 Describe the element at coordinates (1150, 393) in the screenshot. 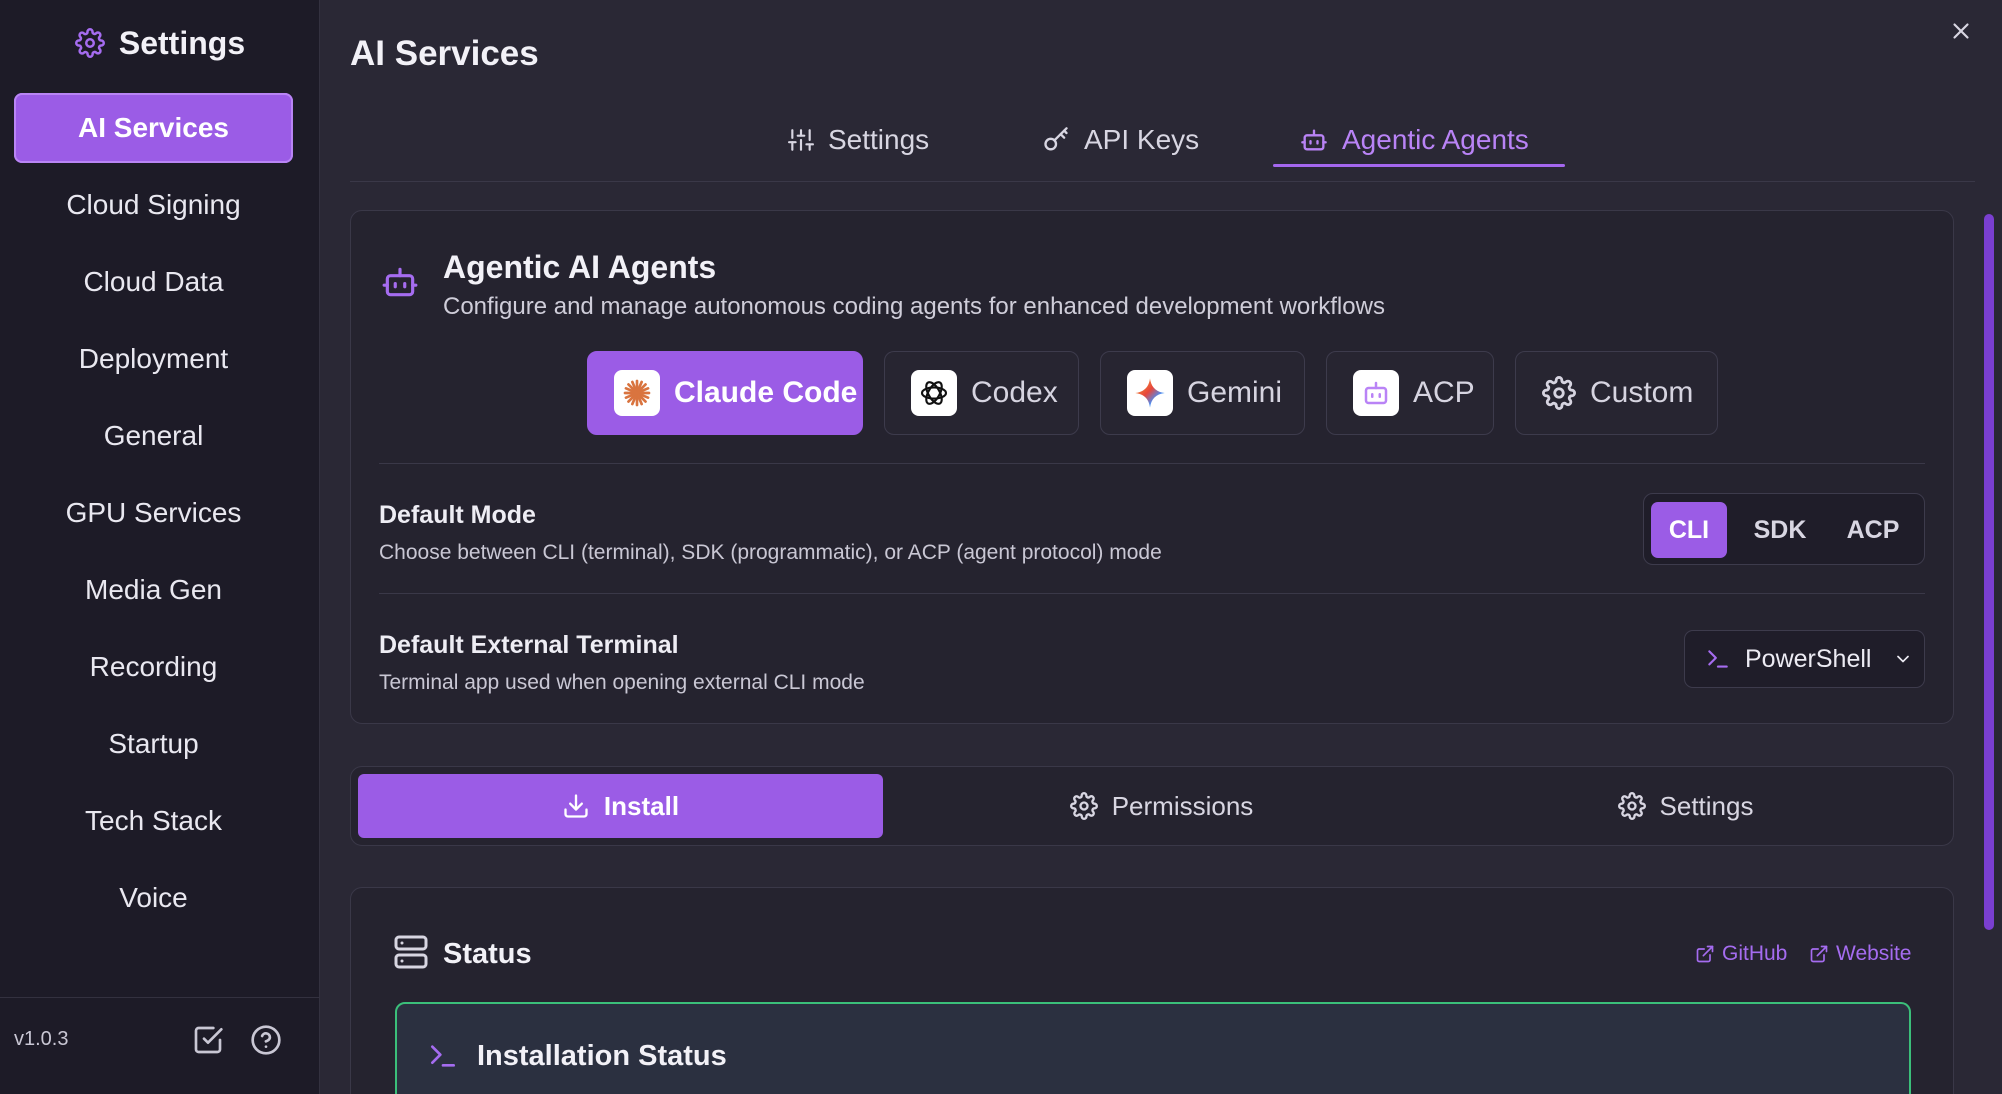

I see `gemini-logo-icon` at that location.